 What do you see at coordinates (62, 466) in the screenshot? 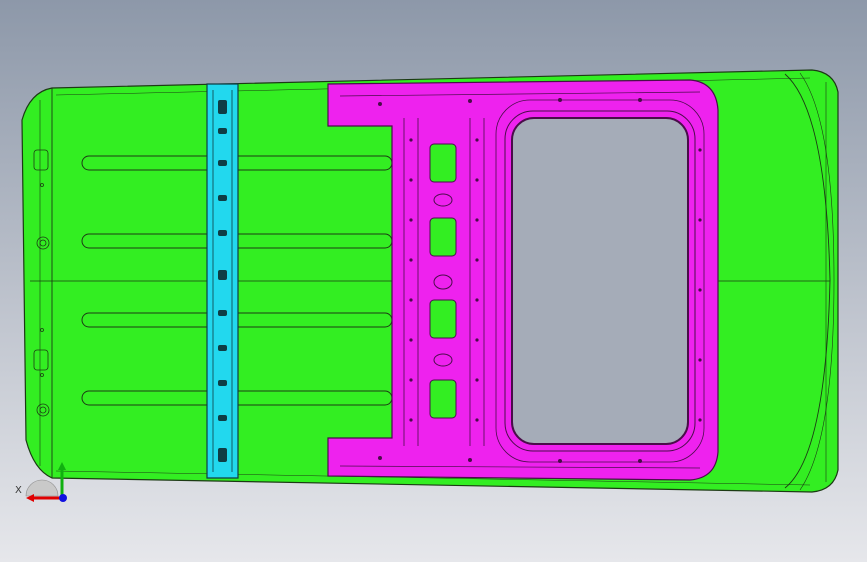
I see `y-axis-head` at bounding box center [62, 466].